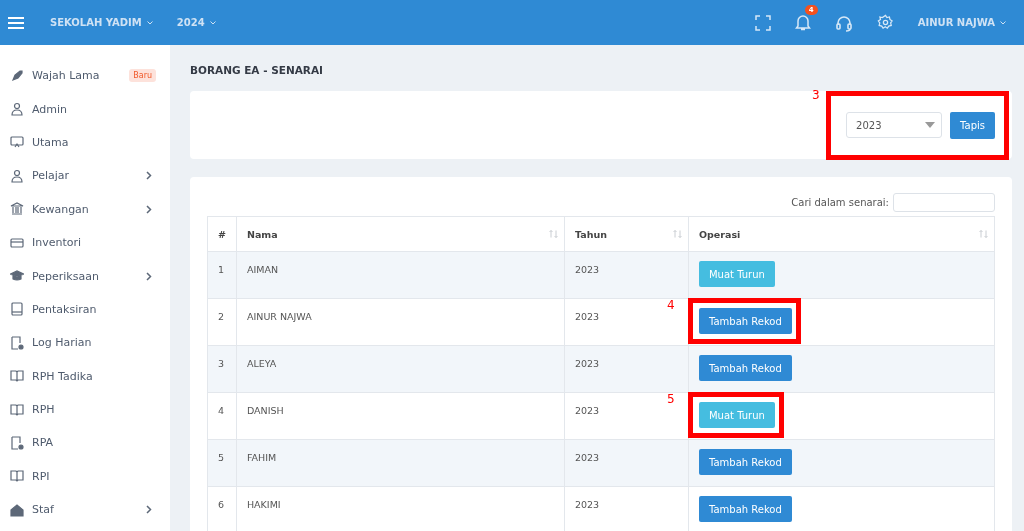 Image resolution: width=1024 pixels, height=531 pixels. I want to click on sidebar-item: RPH Tadika, so click(85, 376).